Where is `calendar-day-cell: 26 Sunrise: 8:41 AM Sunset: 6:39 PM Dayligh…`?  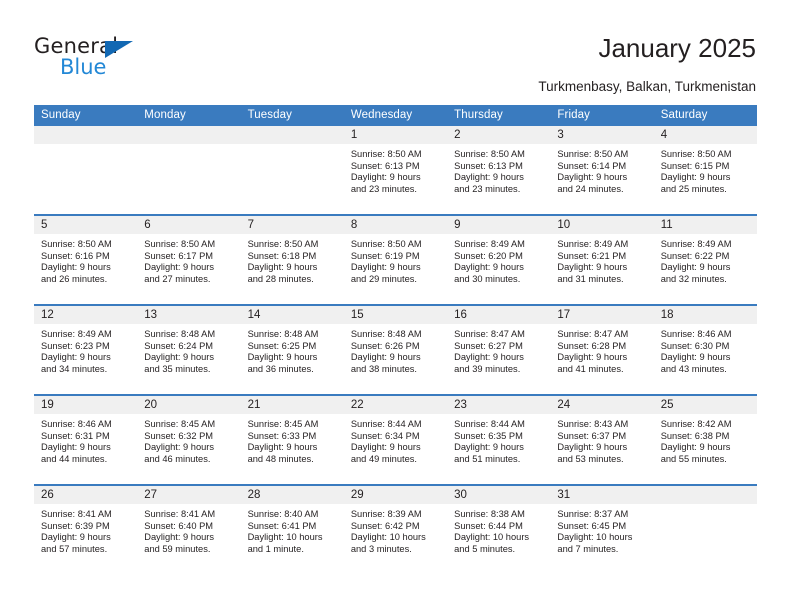 calendar-day-cell: 26 Sunrise: 8:41 AM Sunset: 6:39 PM Dayligh… is located at coordinates (86, 529).